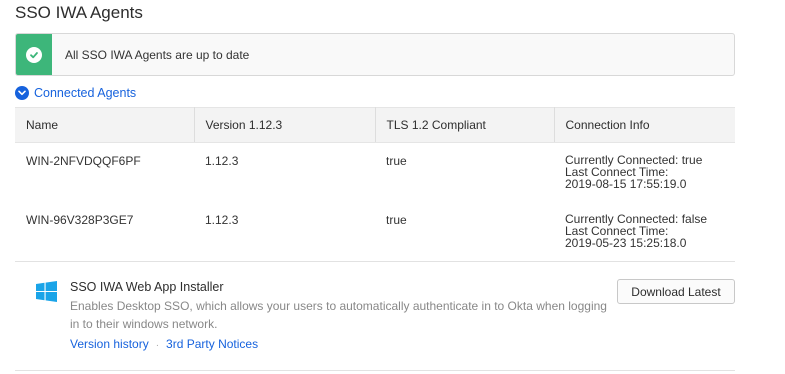 This screenshot has height=374, width=785. What do you see at coordinates (644, 125) in the screenshot?
I see `column-header-connection-info: Connection Info` at bounding box center [644, 125].